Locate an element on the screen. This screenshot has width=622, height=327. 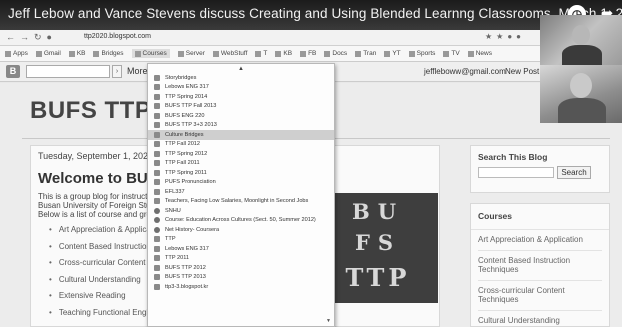
bookmark-item: Server is located at coordinates (191, 53).